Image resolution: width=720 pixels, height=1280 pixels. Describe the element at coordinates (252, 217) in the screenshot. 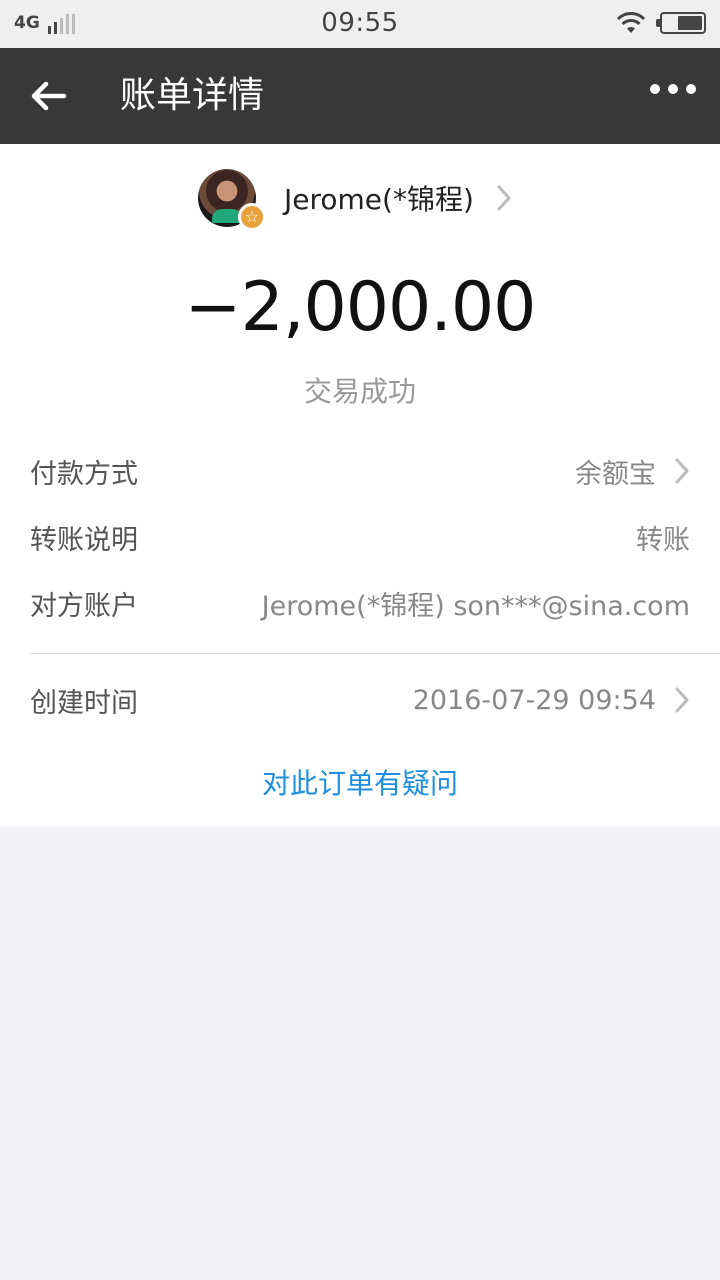

I see `star-badge-icon: ☆` at that location.